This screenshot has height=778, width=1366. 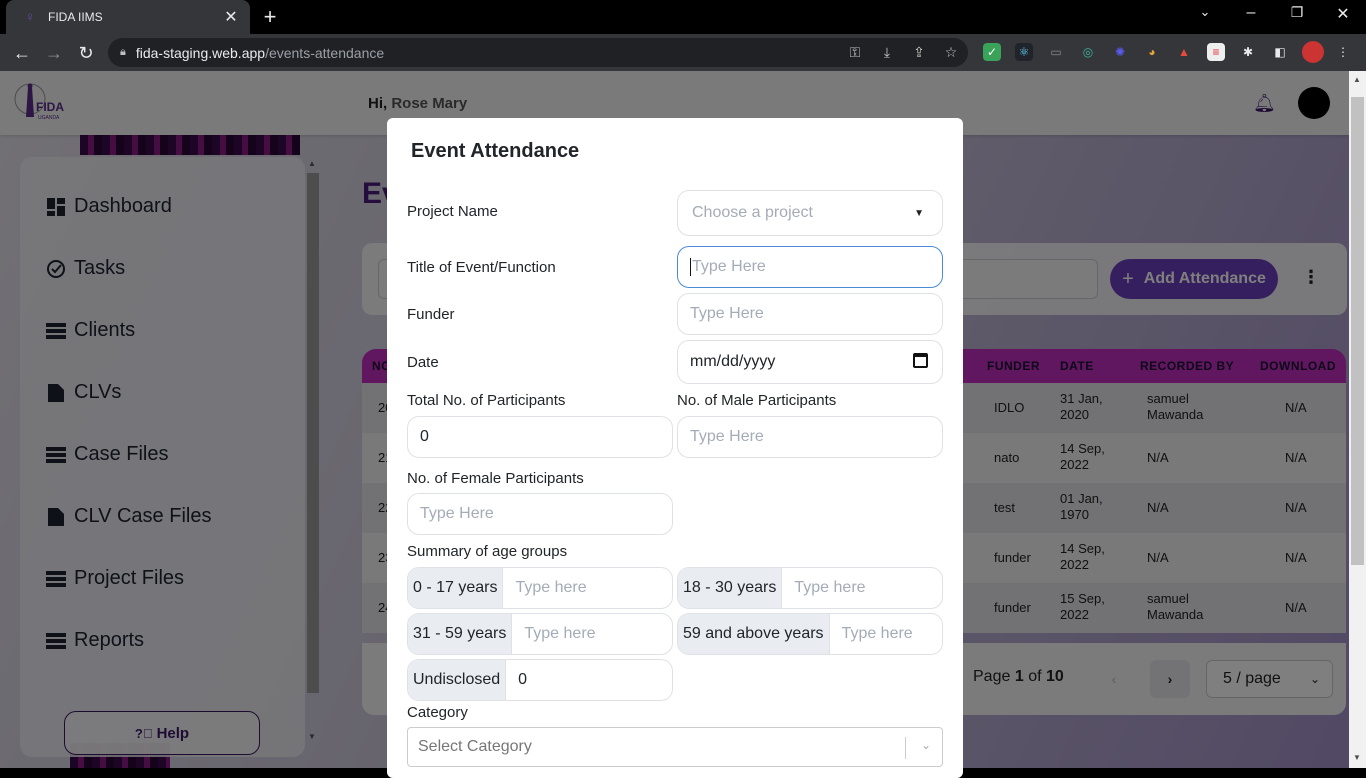 I want to click on modal-title: Event Attendance, so click(x=495, y=151).